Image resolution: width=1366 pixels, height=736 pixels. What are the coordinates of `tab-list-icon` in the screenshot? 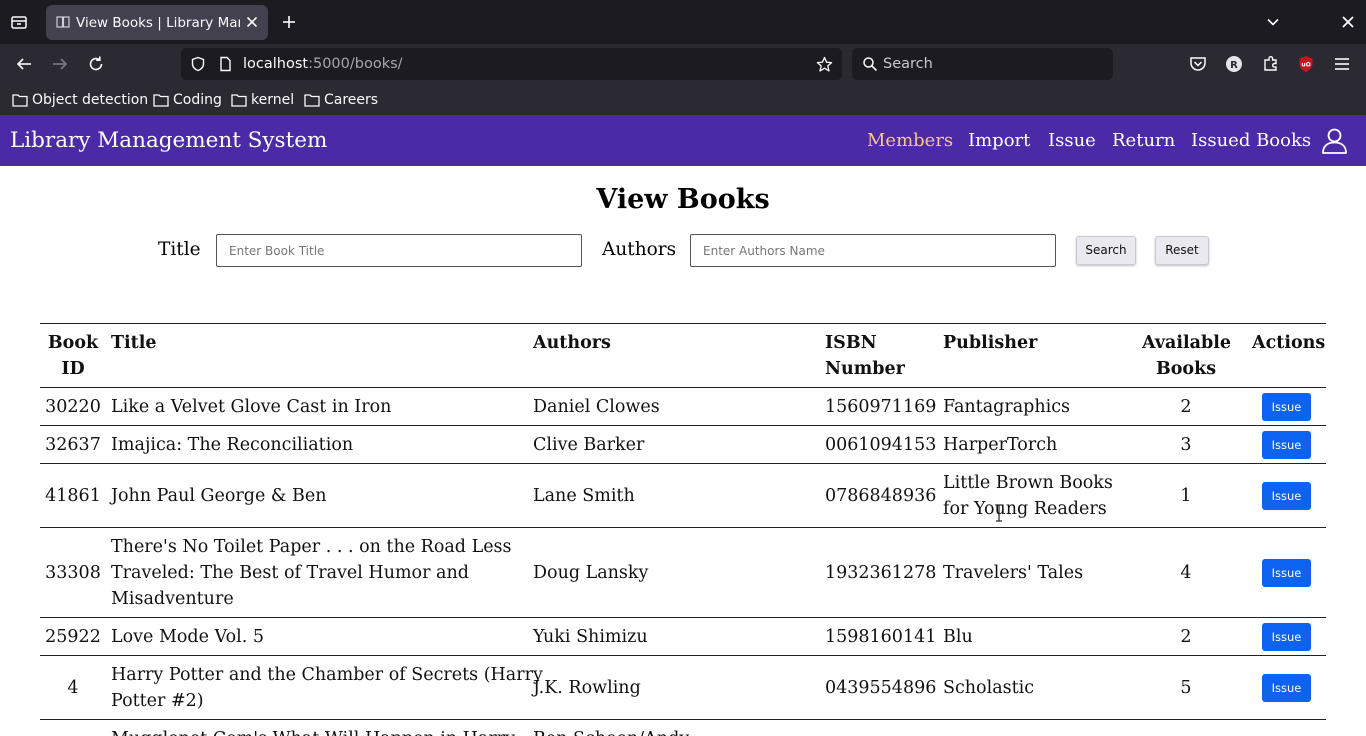 It's located at (19, 22).